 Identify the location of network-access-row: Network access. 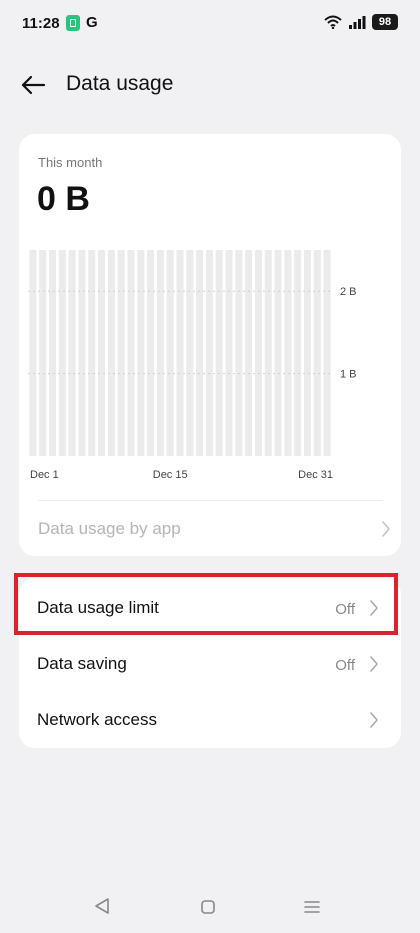
(210, 720).